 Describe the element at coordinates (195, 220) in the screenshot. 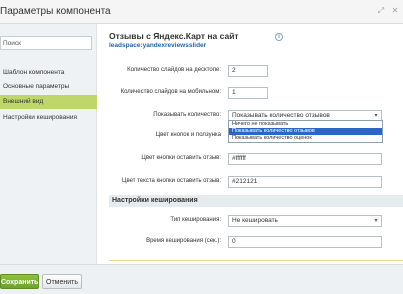

I see `cache-type-label: Тип кеширования:` at that location.